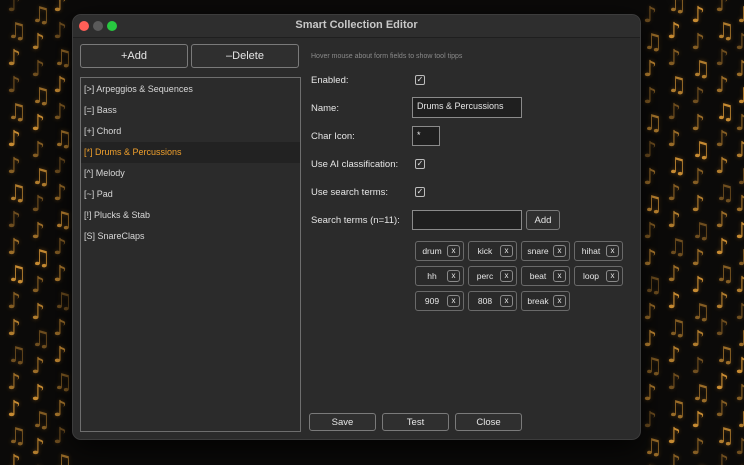  What do you see at coordinates (492, 276) in the screenshot?
I see `search-term-tag: perc x` at bounding box center [492, 276].